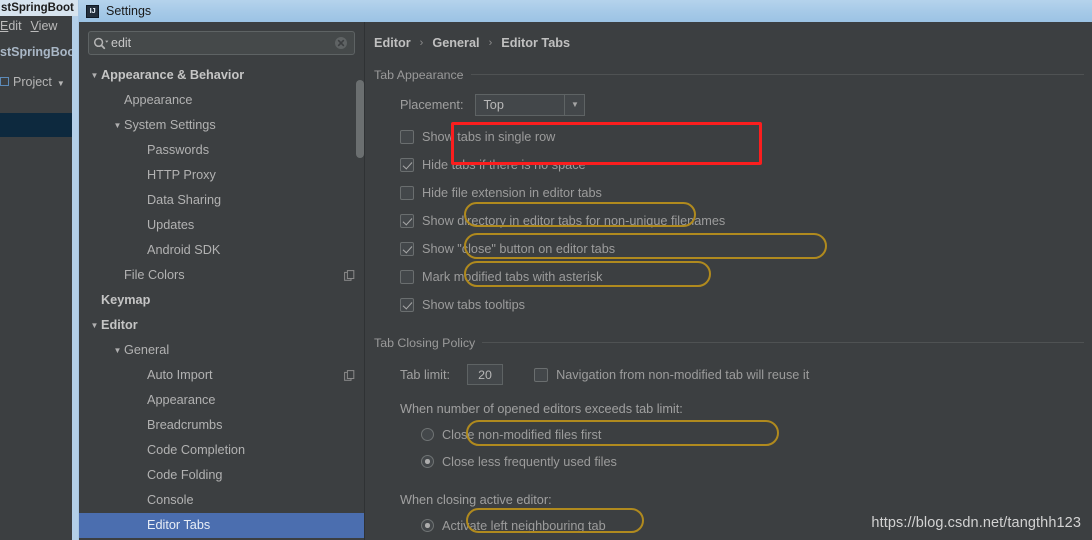 This screenshot has width=1092, height=540. Describe the element at coordinates (752, 434) in the screenshot. I see `radio-row: Close non-modified files first` at that location.